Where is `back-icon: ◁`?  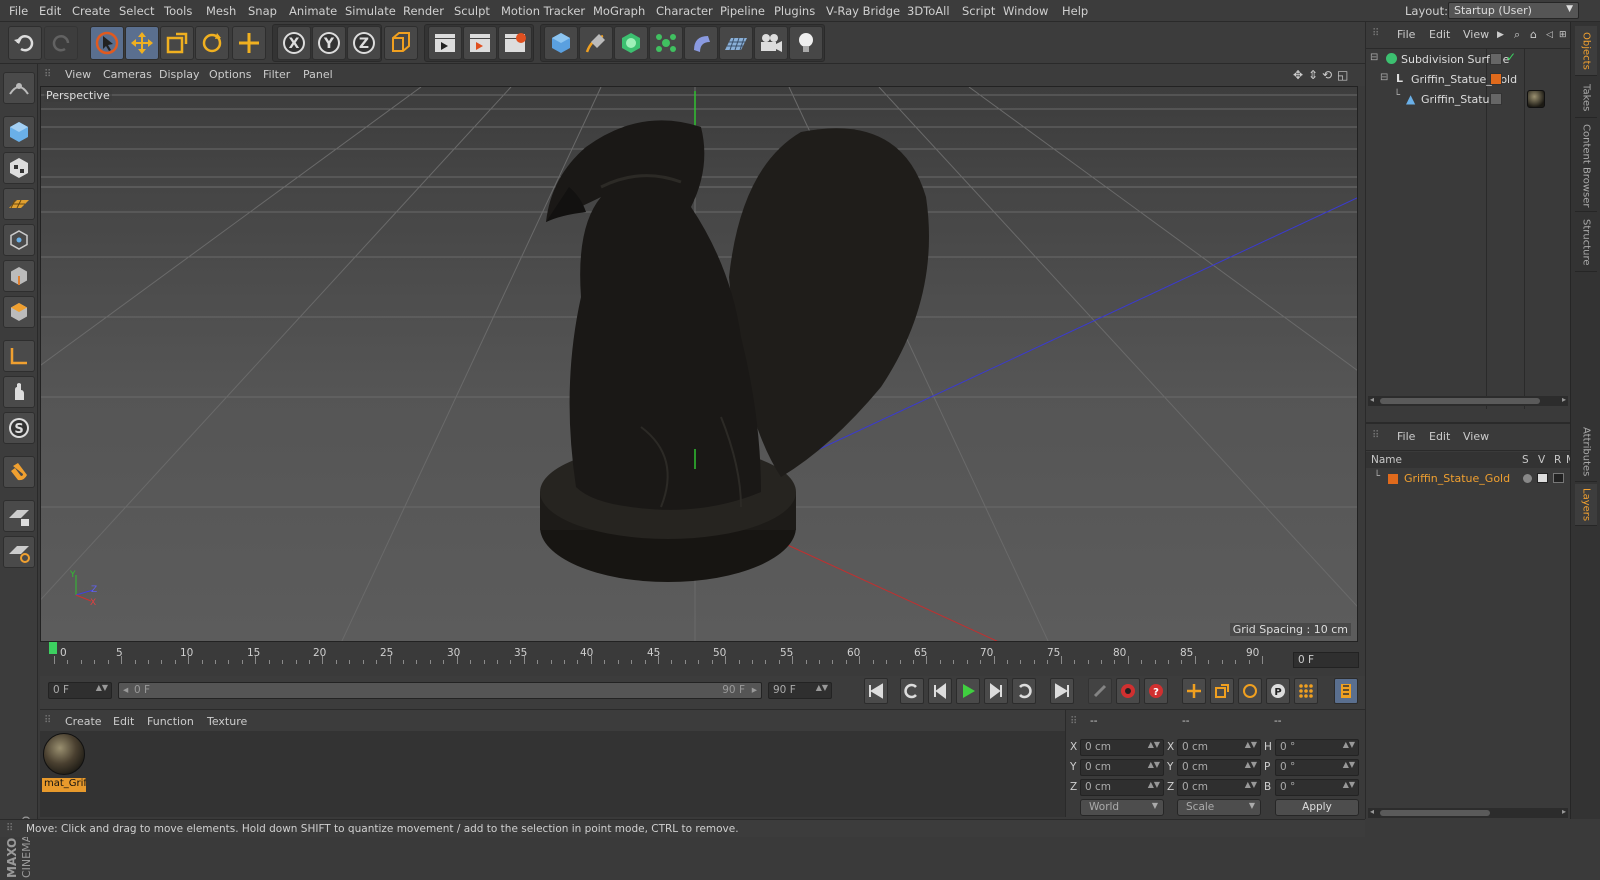
back-icon: ◁ is located at coordinates (1549, 35).